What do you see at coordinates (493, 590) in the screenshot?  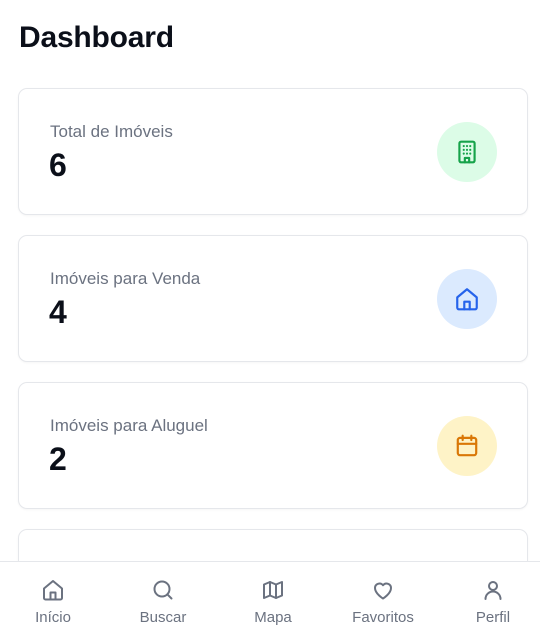 I see `user-icon` at bounding box center [493, 590].